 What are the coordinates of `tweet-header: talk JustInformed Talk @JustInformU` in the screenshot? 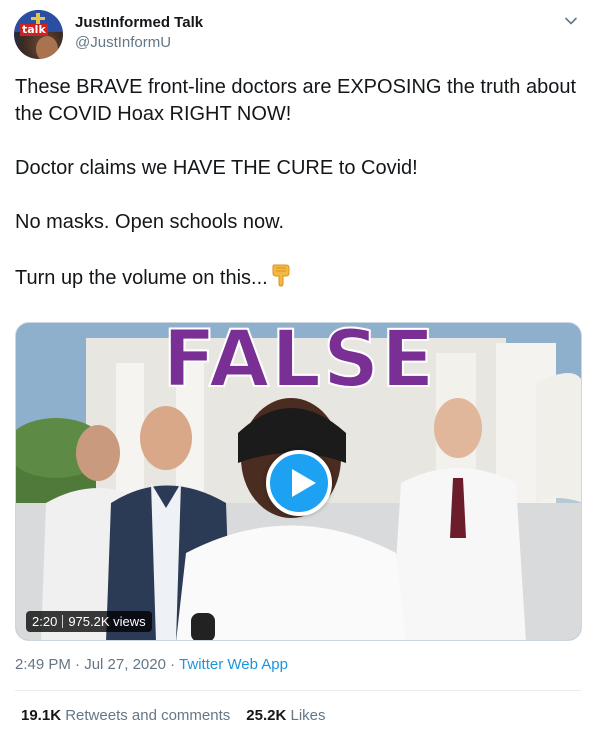 It's located at (299, 36).